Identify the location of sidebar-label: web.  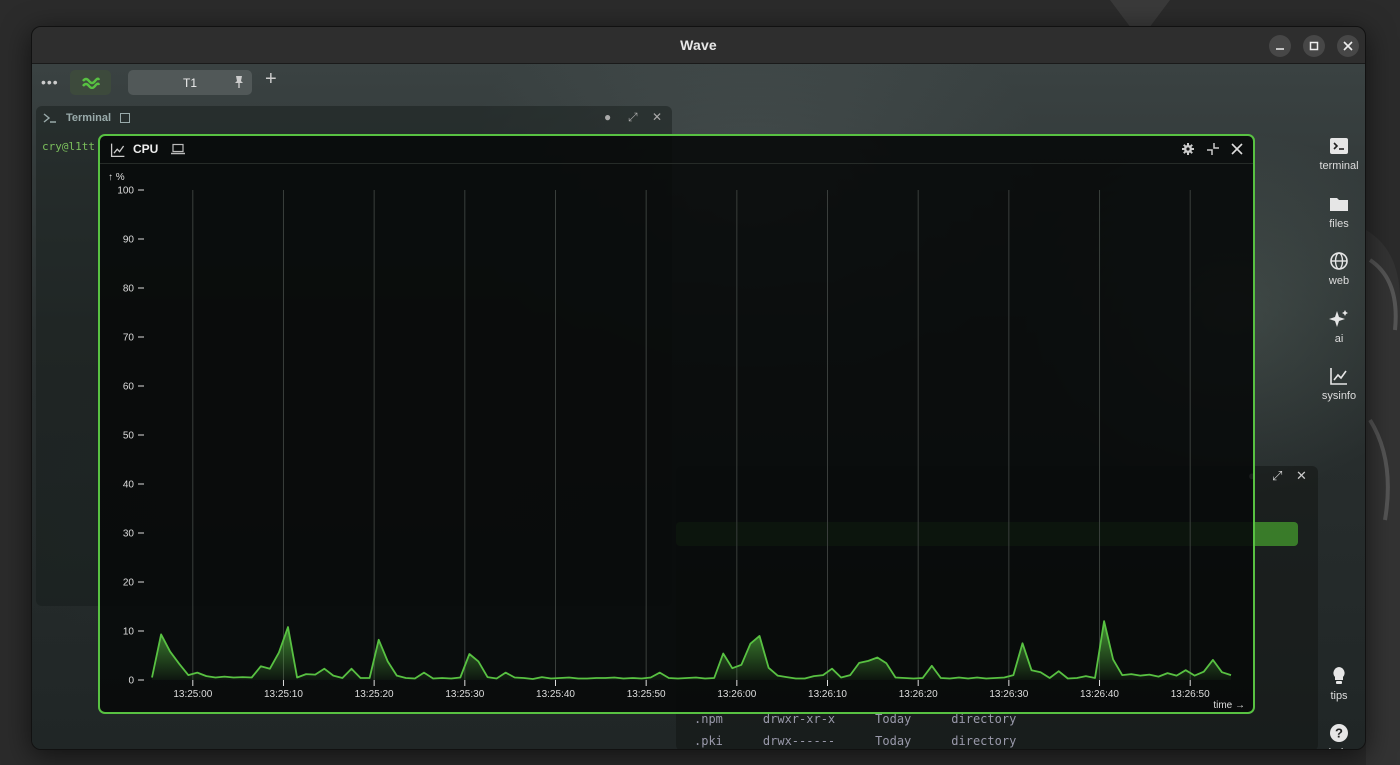
(1339, 281).